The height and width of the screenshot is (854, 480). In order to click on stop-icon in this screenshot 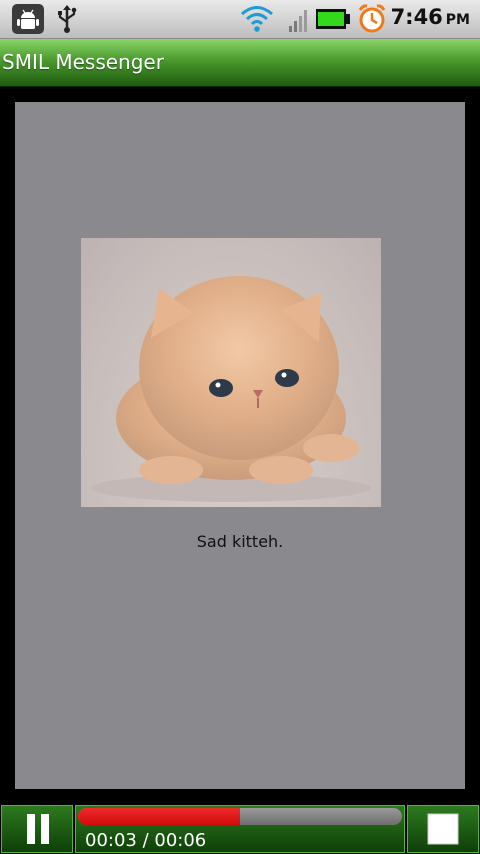, I will do `click(443, 829)`.